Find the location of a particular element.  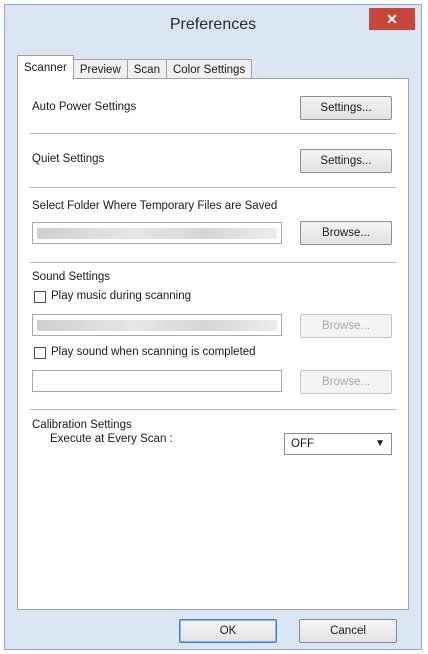

tab-bar: Scanner Preview Scan Color Settings is located at coordinates (135, 67).